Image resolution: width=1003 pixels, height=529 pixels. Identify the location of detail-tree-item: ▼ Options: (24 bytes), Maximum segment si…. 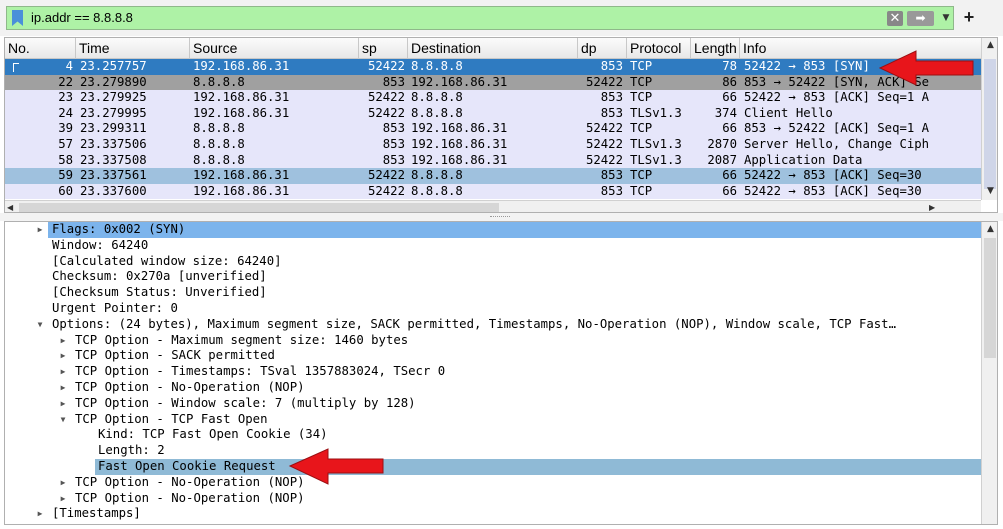
(493, 325).